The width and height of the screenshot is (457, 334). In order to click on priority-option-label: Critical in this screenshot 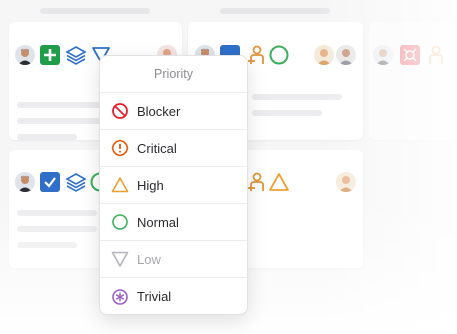, I will do `click(157, 148)`.